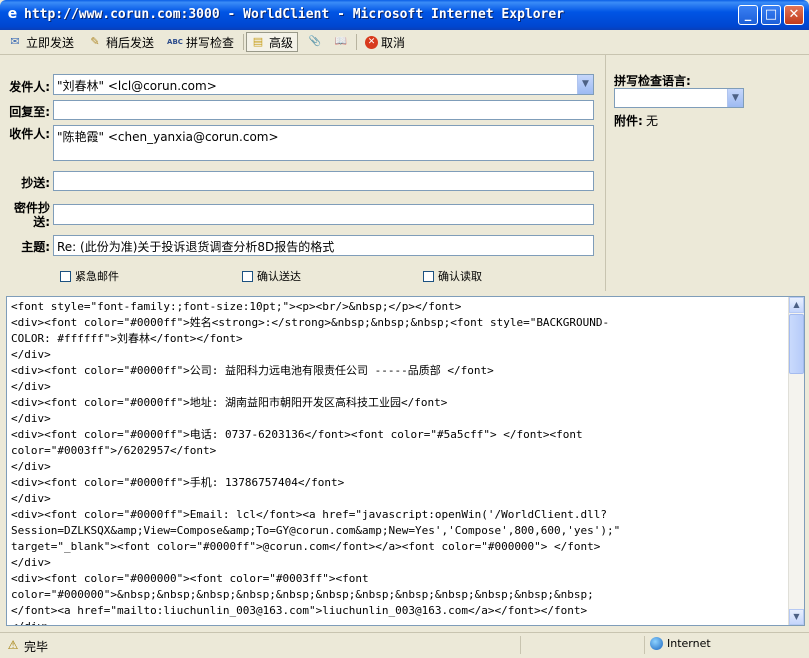 The image size is (809, 658). What do you see at coordinates (279, 276) in the screenshot?
I see `delivery-receipt-label: 确认送达` at bounding box center [279, 276].